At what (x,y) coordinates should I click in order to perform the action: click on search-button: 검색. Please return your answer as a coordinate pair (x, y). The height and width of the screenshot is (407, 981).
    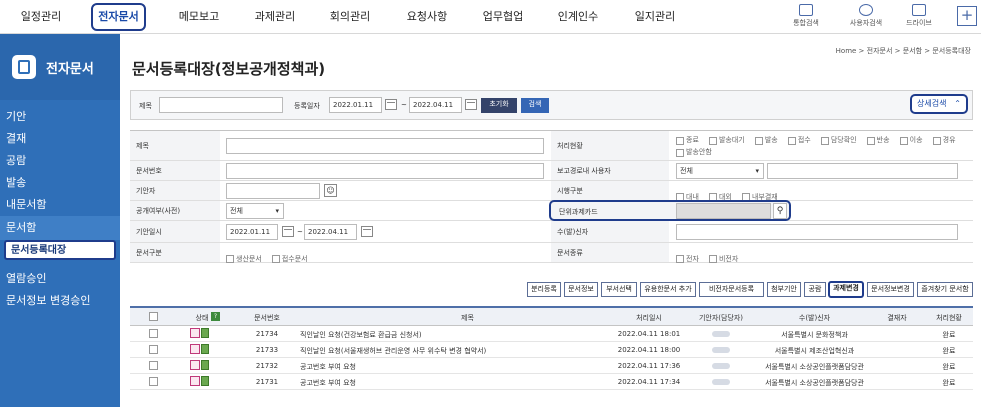
    Looking at the image, I should click on (535, 105).